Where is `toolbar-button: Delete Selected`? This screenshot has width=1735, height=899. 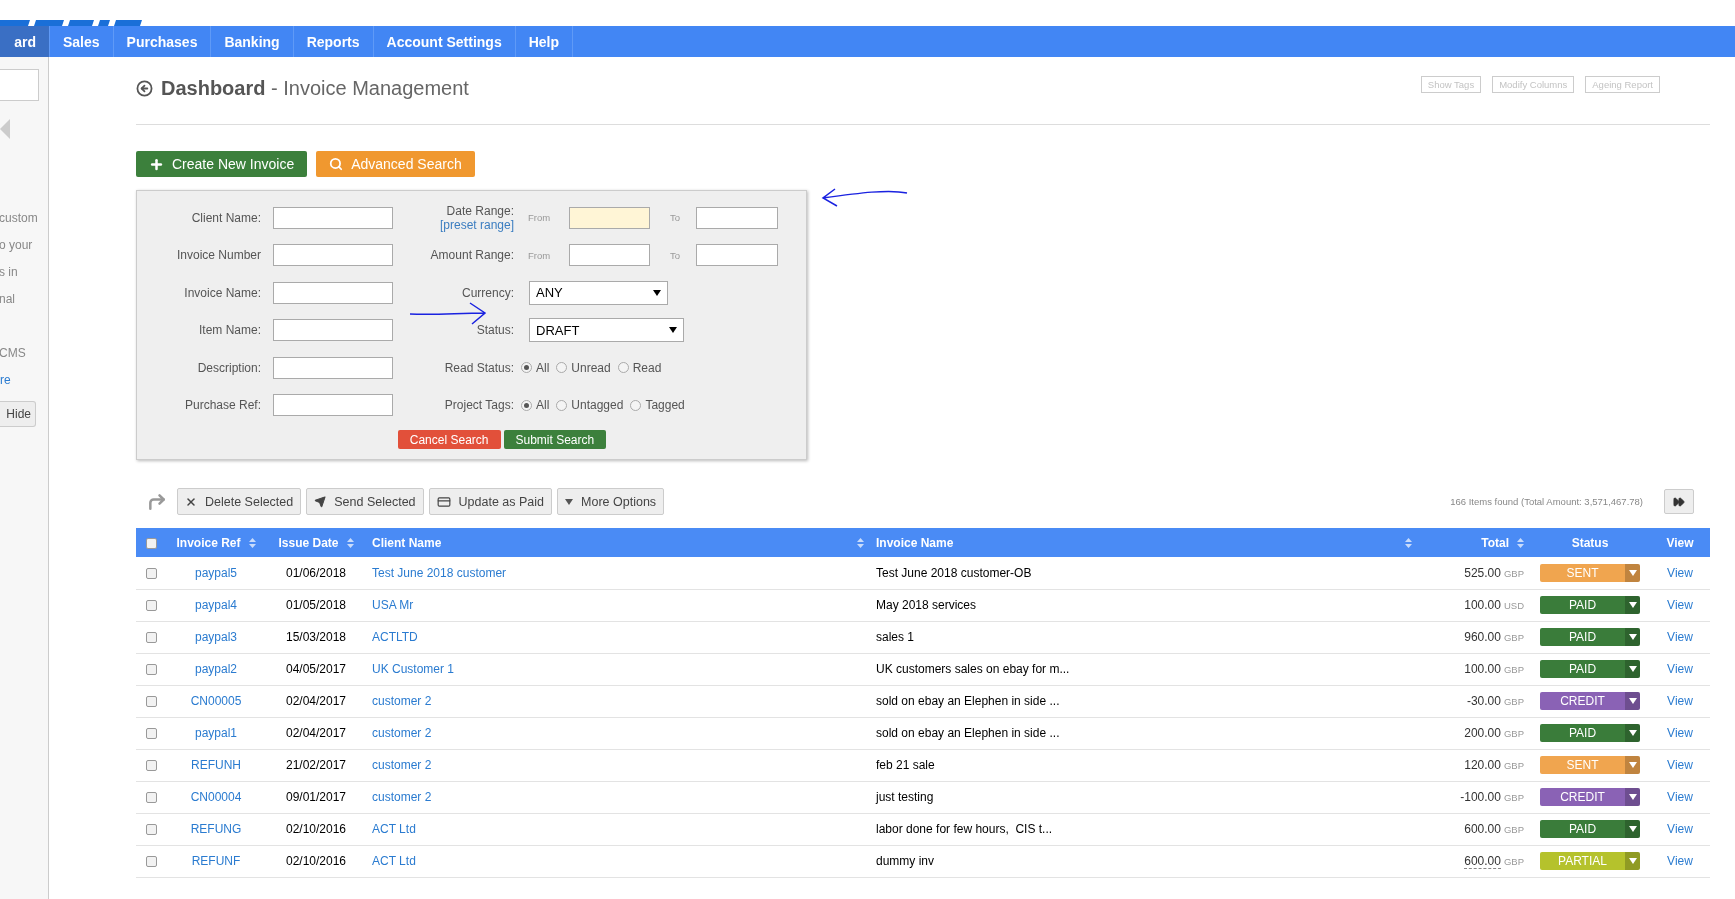
toolbar-button: Delete Selected is located at coordinates (239, 501).